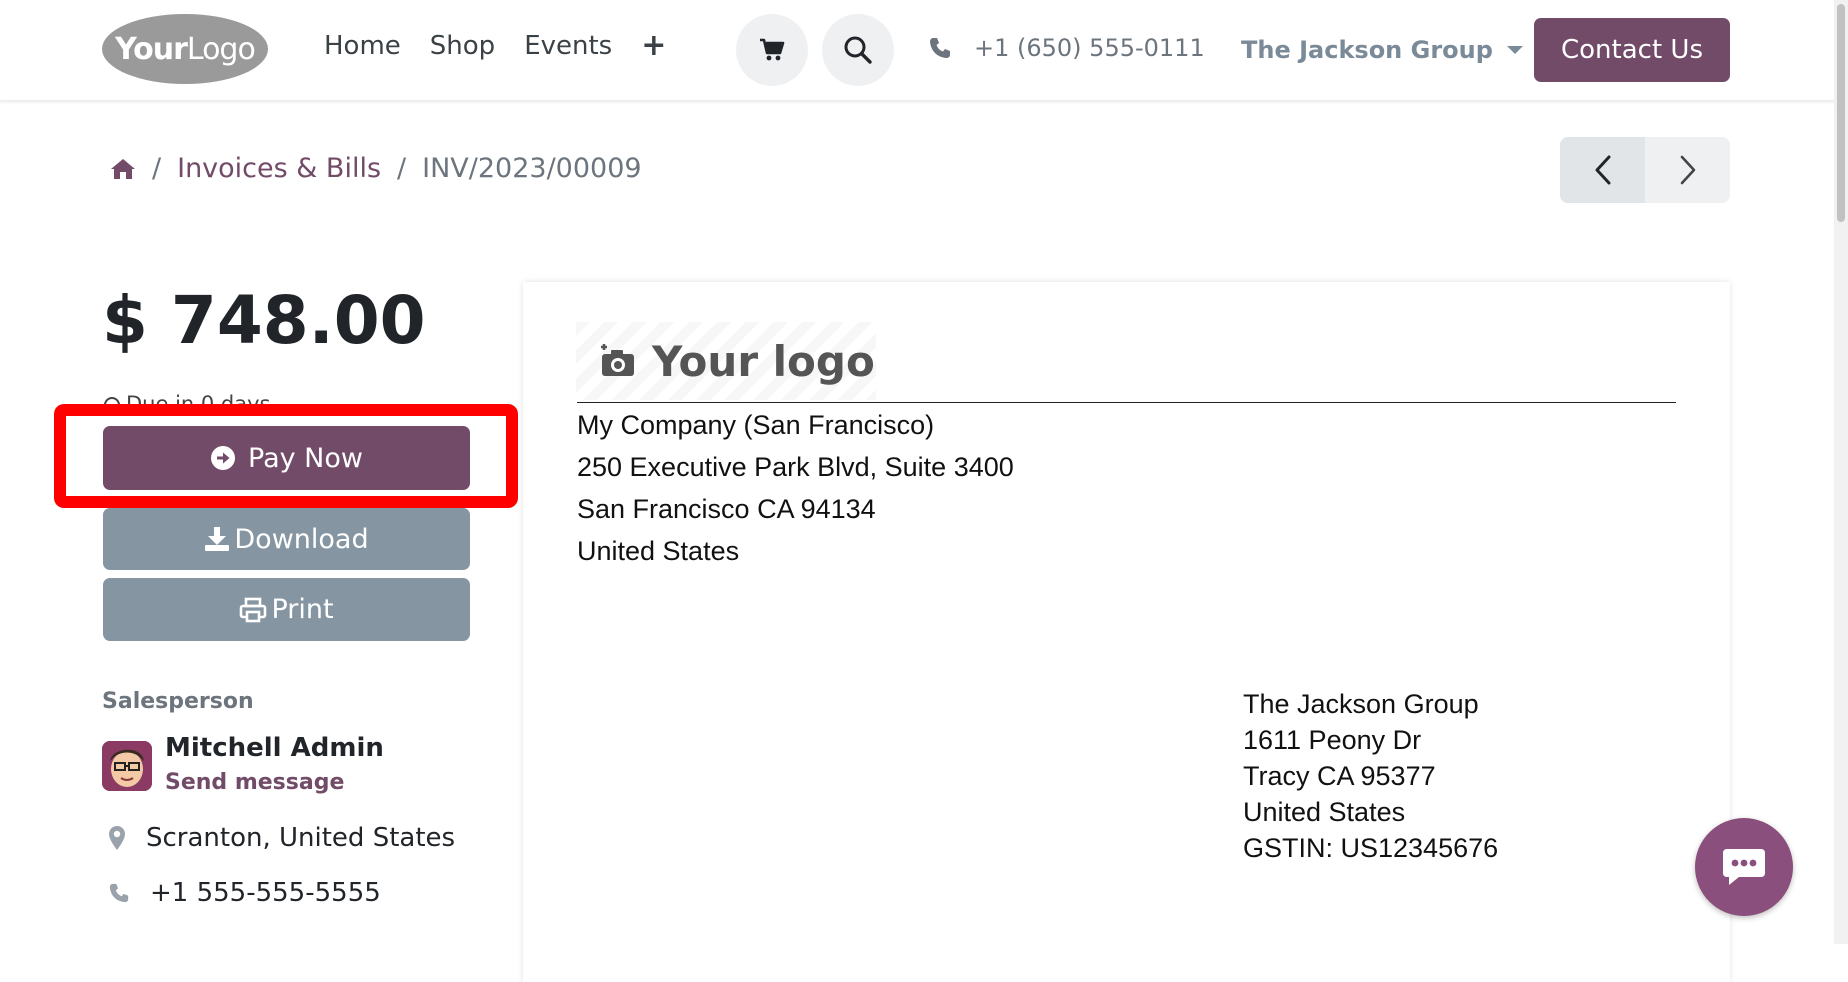  I want to click on chevron-left-icon, so click(1602, 170).